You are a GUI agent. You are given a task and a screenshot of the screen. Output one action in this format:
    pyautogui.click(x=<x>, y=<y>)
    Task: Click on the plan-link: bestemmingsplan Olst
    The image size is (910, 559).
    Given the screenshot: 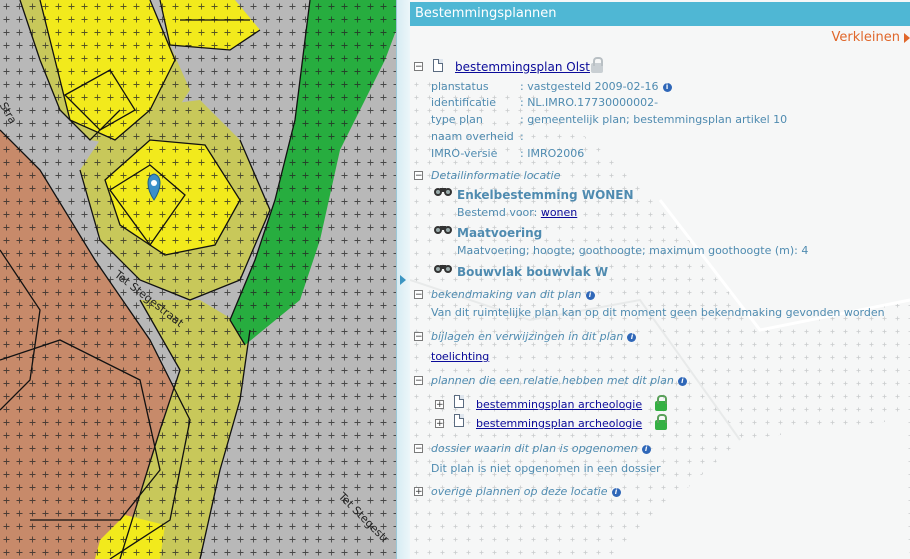 What is the action you would take?
    pyautogui.click(x=522, y=67)
    